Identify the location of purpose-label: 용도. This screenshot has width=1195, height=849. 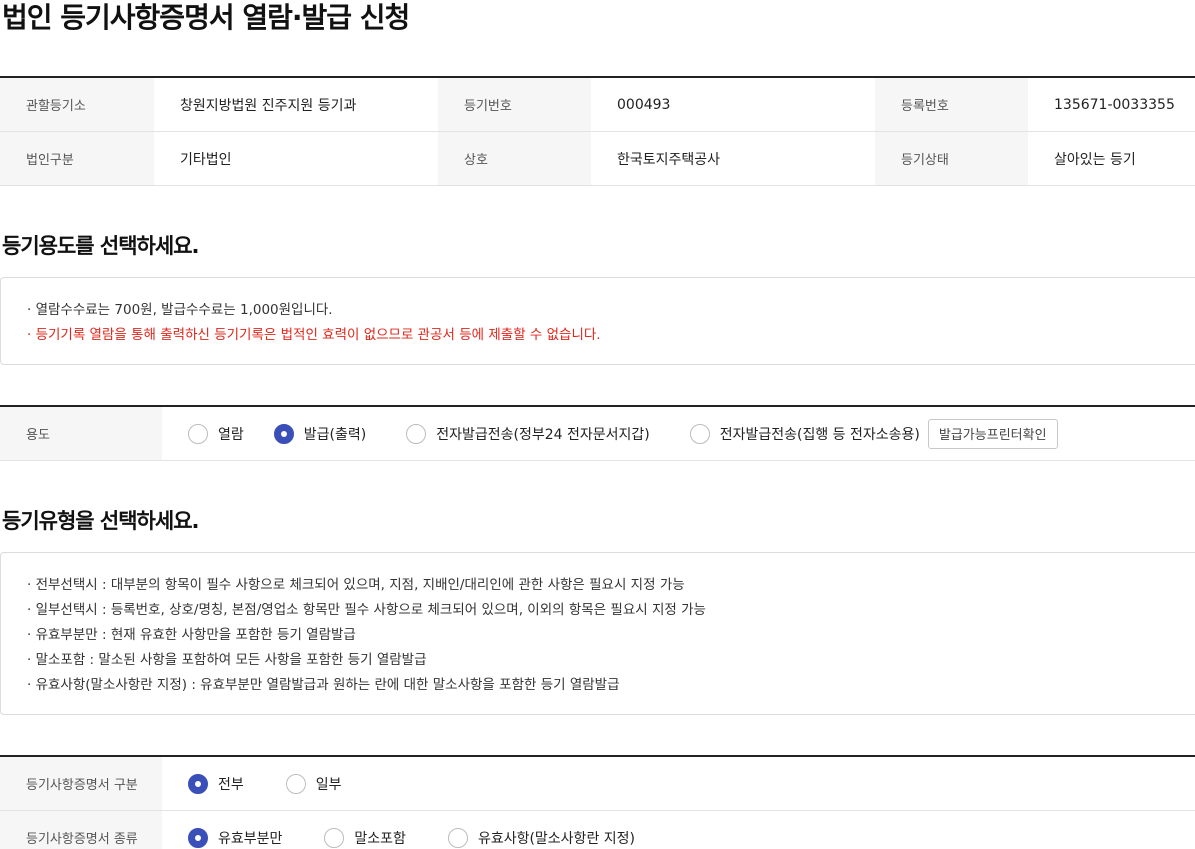
(81, 433).